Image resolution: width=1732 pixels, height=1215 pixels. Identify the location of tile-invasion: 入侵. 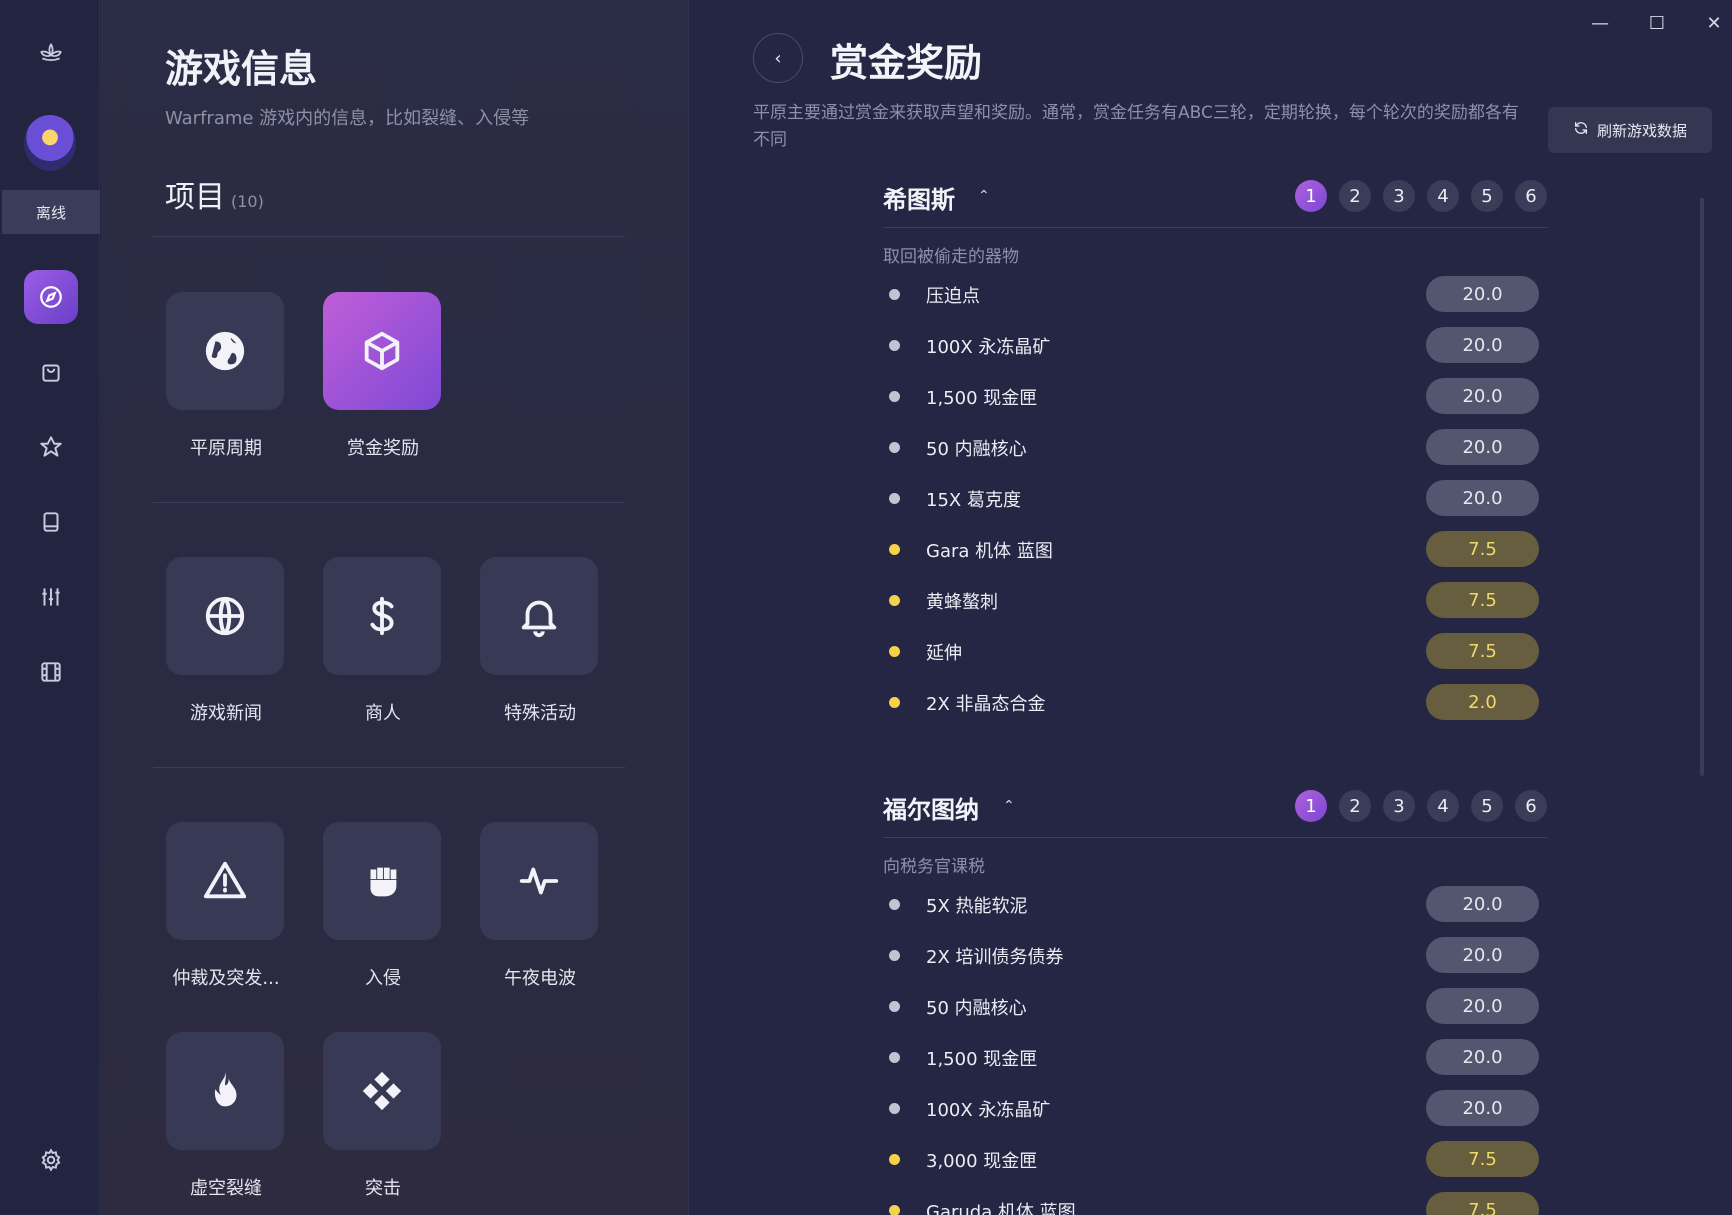
(383, 906).